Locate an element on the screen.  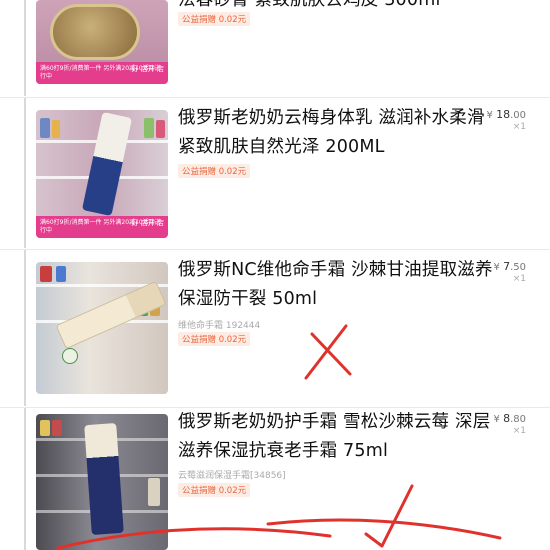
product-title: 俄罗斯老奶奶云梅身体乳 滋润补水柔滑紧致肌肤自然光泽 200ML is located at coordinates (338, 133).